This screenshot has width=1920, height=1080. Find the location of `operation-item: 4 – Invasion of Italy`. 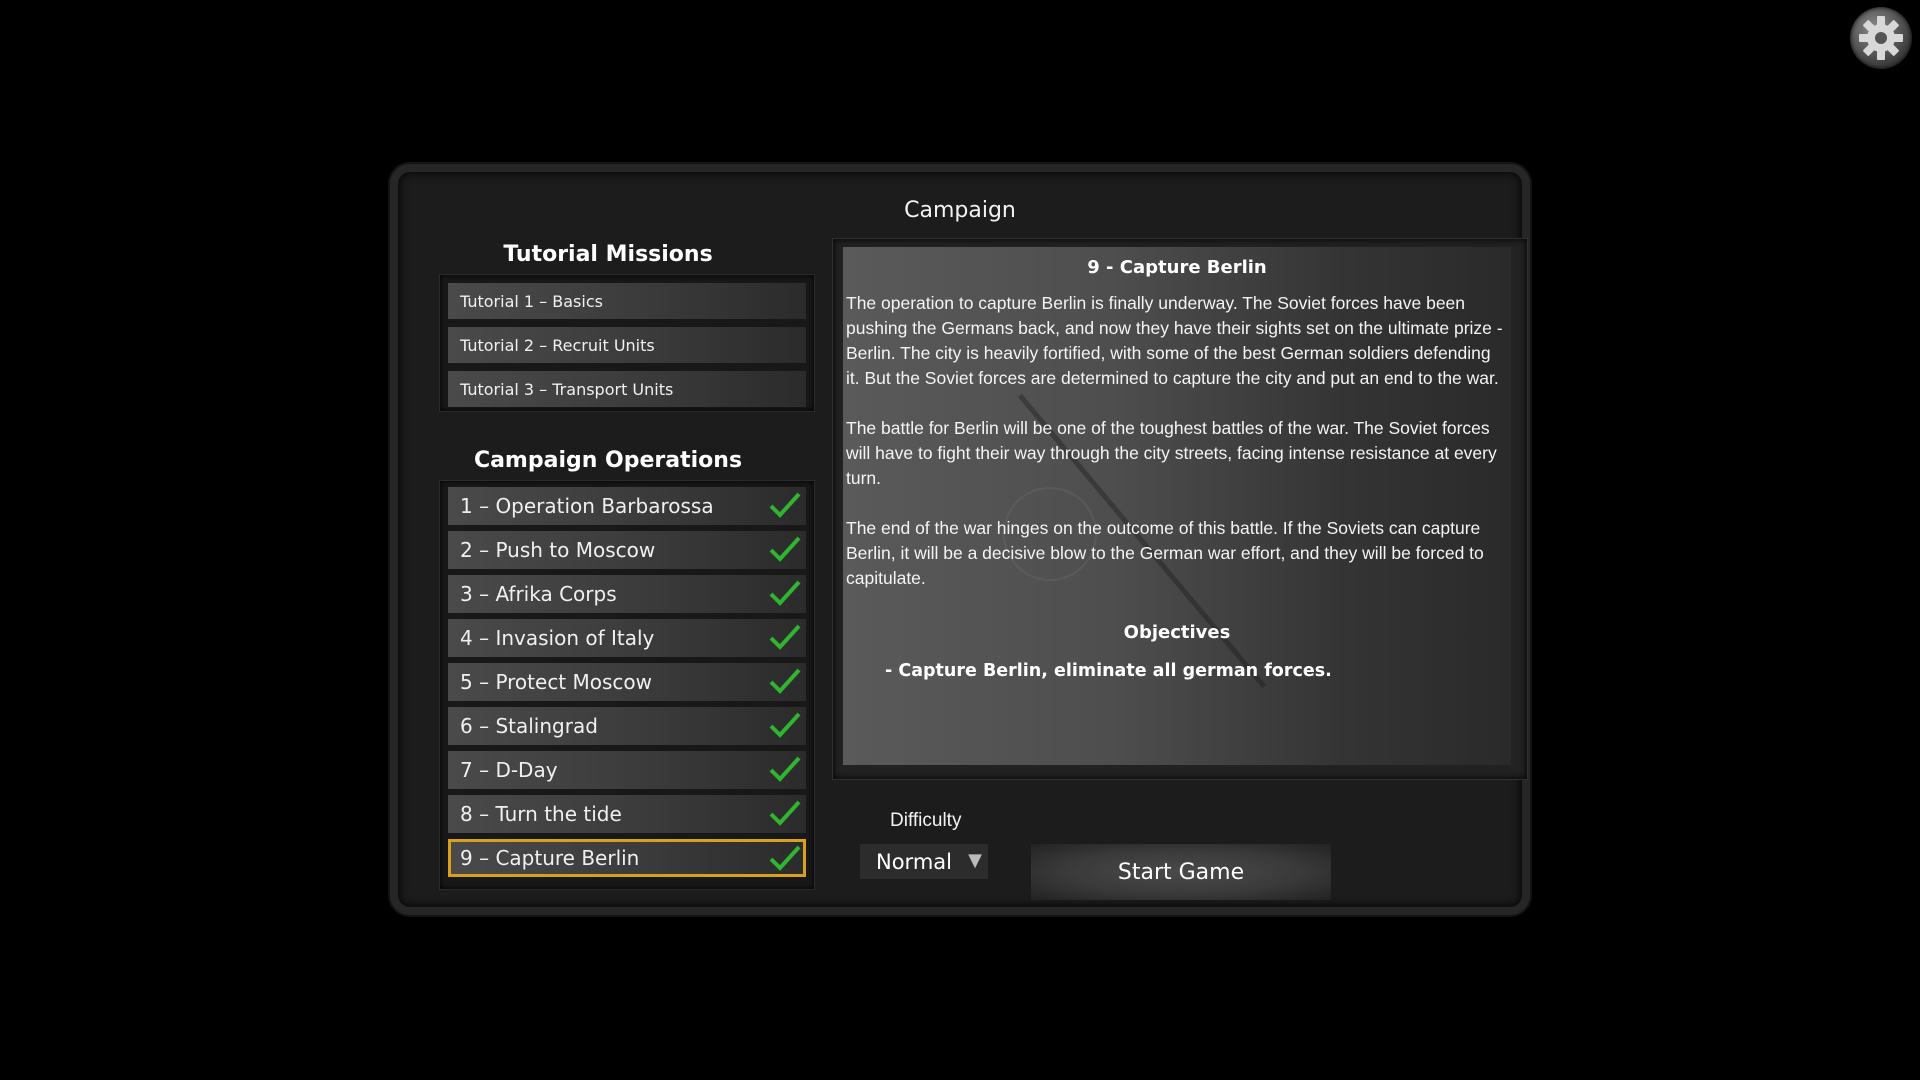

operation-item: 4 – Invasion of Italy is located at coordinates (627, 638).